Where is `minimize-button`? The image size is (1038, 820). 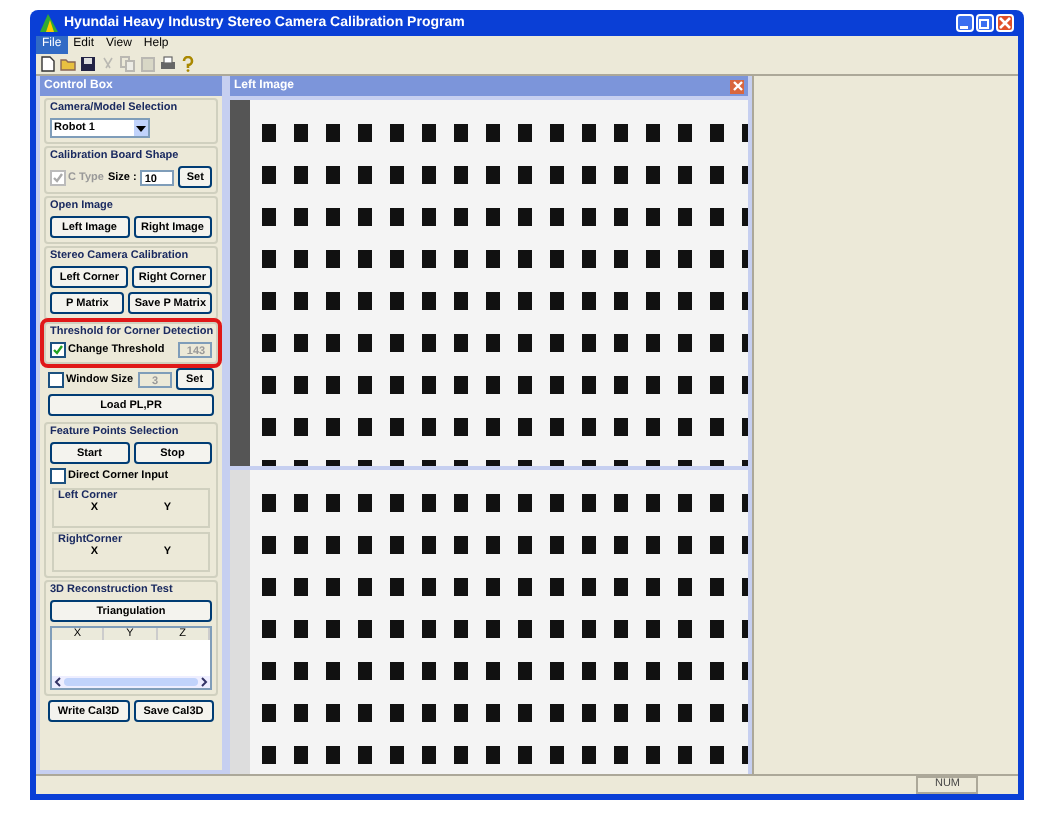
minimize-button is located at coordinates (965, 23).